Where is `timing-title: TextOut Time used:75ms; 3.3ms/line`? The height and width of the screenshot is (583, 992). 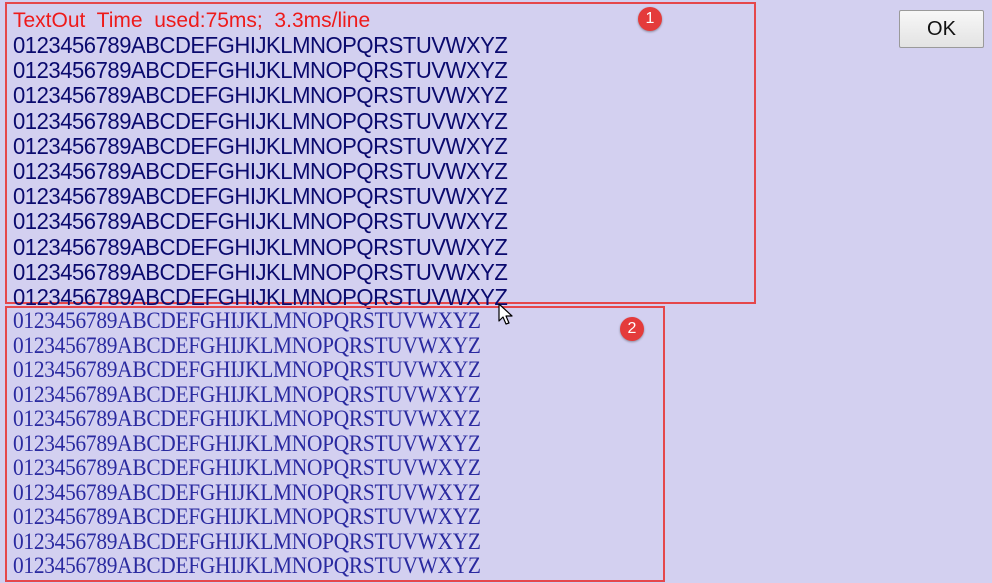 timing-title: TextOut Time used:75ms; 3.3ms/line is located at coordinates (192, 20).